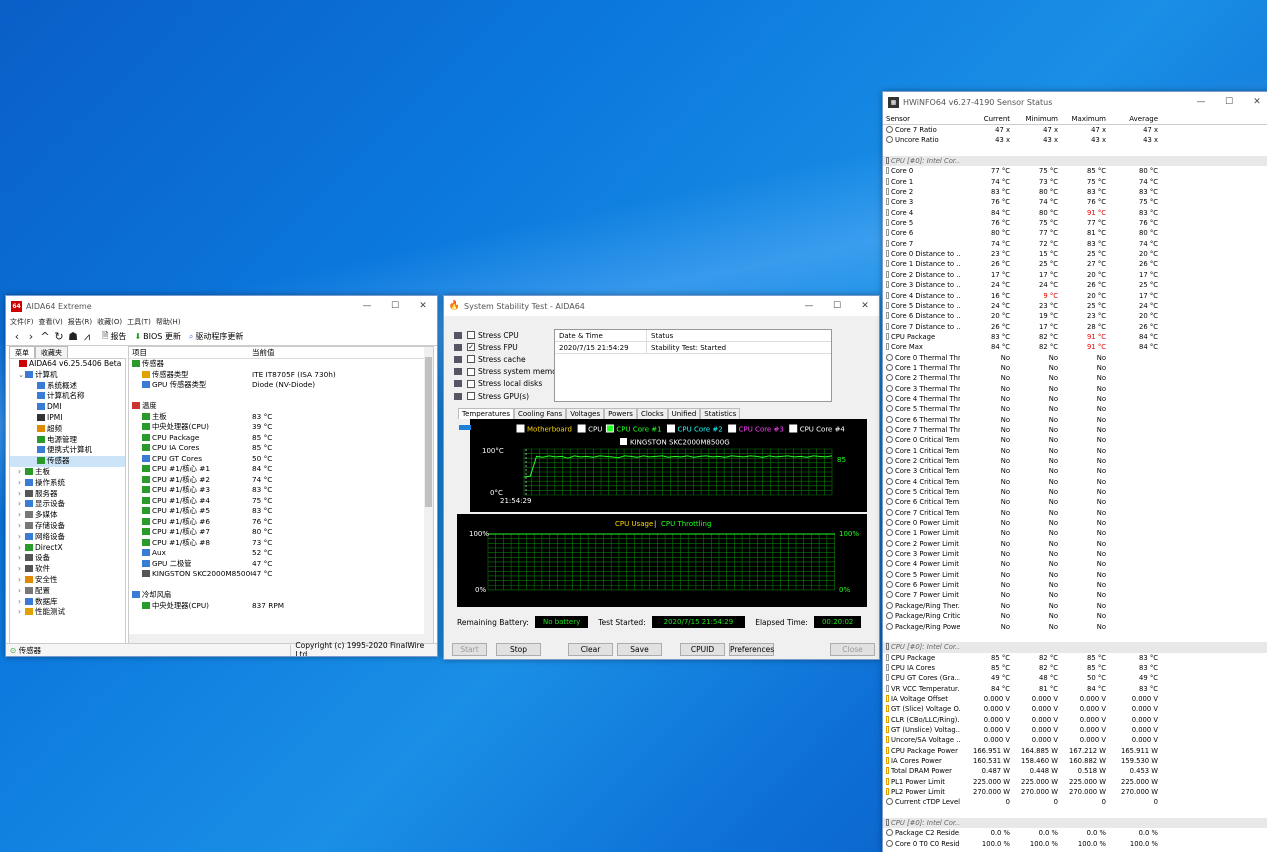 This screenshot has height=852, width=1267. I want to click on detail-row: 冷却风扇, so click(281, 595).